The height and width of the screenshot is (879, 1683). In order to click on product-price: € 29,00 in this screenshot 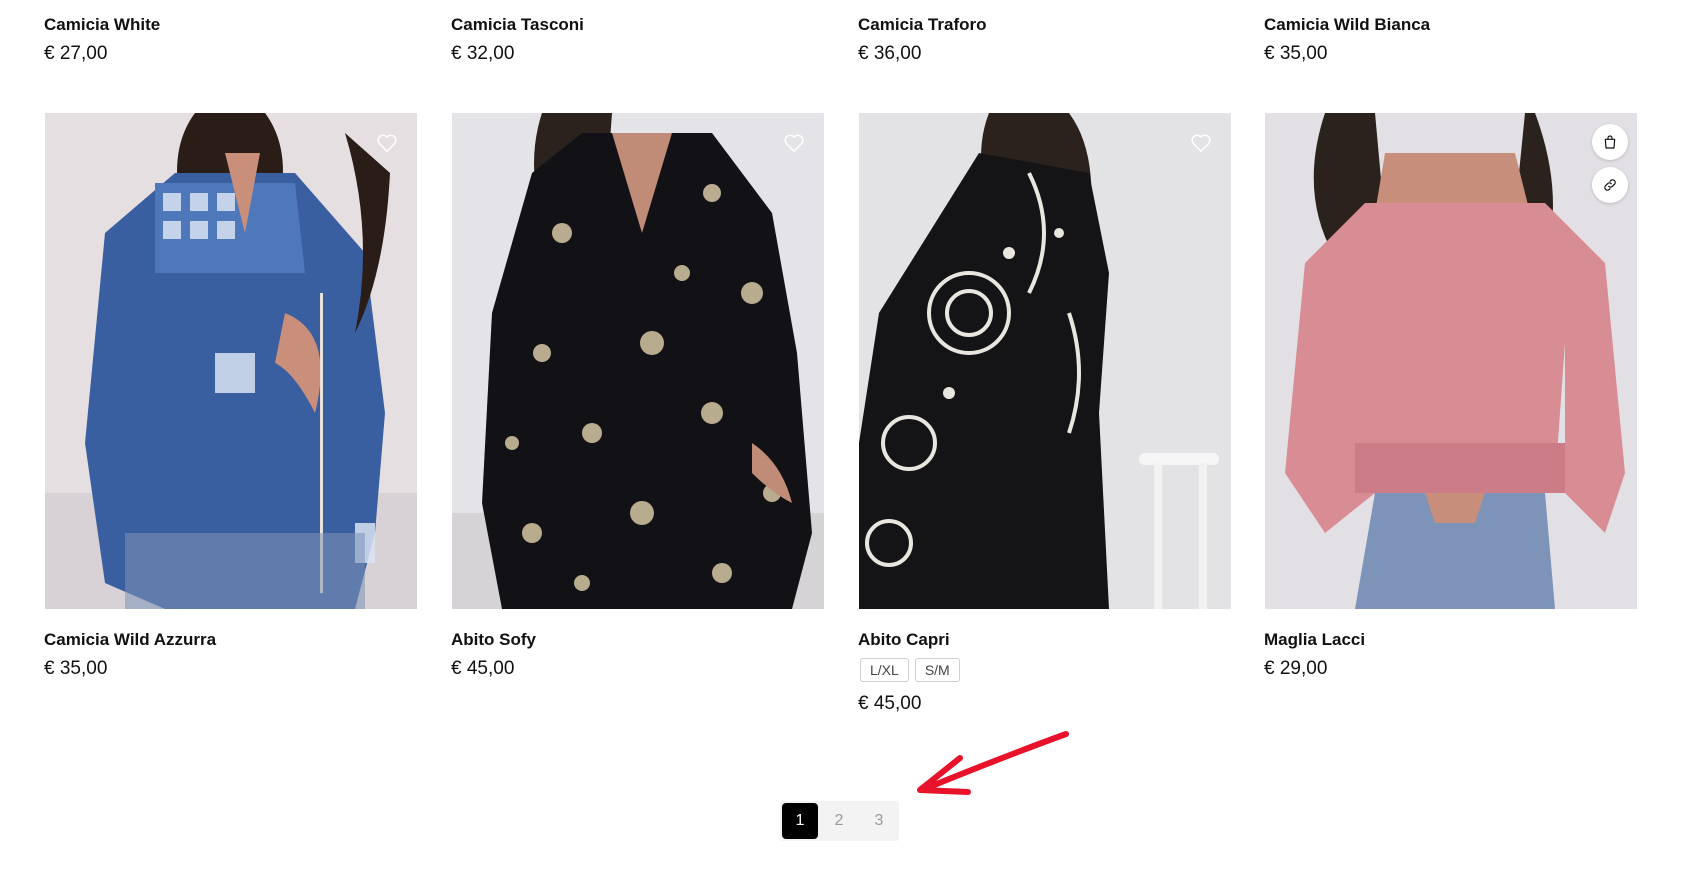, I will do `click(1296, 668)`.